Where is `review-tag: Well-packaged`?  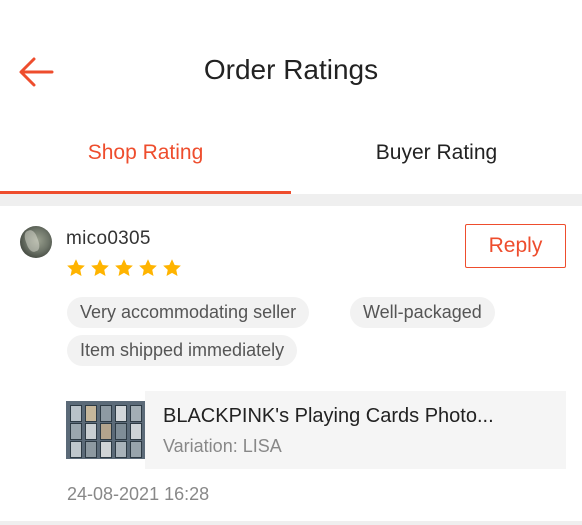
review-tag: Well-packaged is located at coordinates (422, 312).